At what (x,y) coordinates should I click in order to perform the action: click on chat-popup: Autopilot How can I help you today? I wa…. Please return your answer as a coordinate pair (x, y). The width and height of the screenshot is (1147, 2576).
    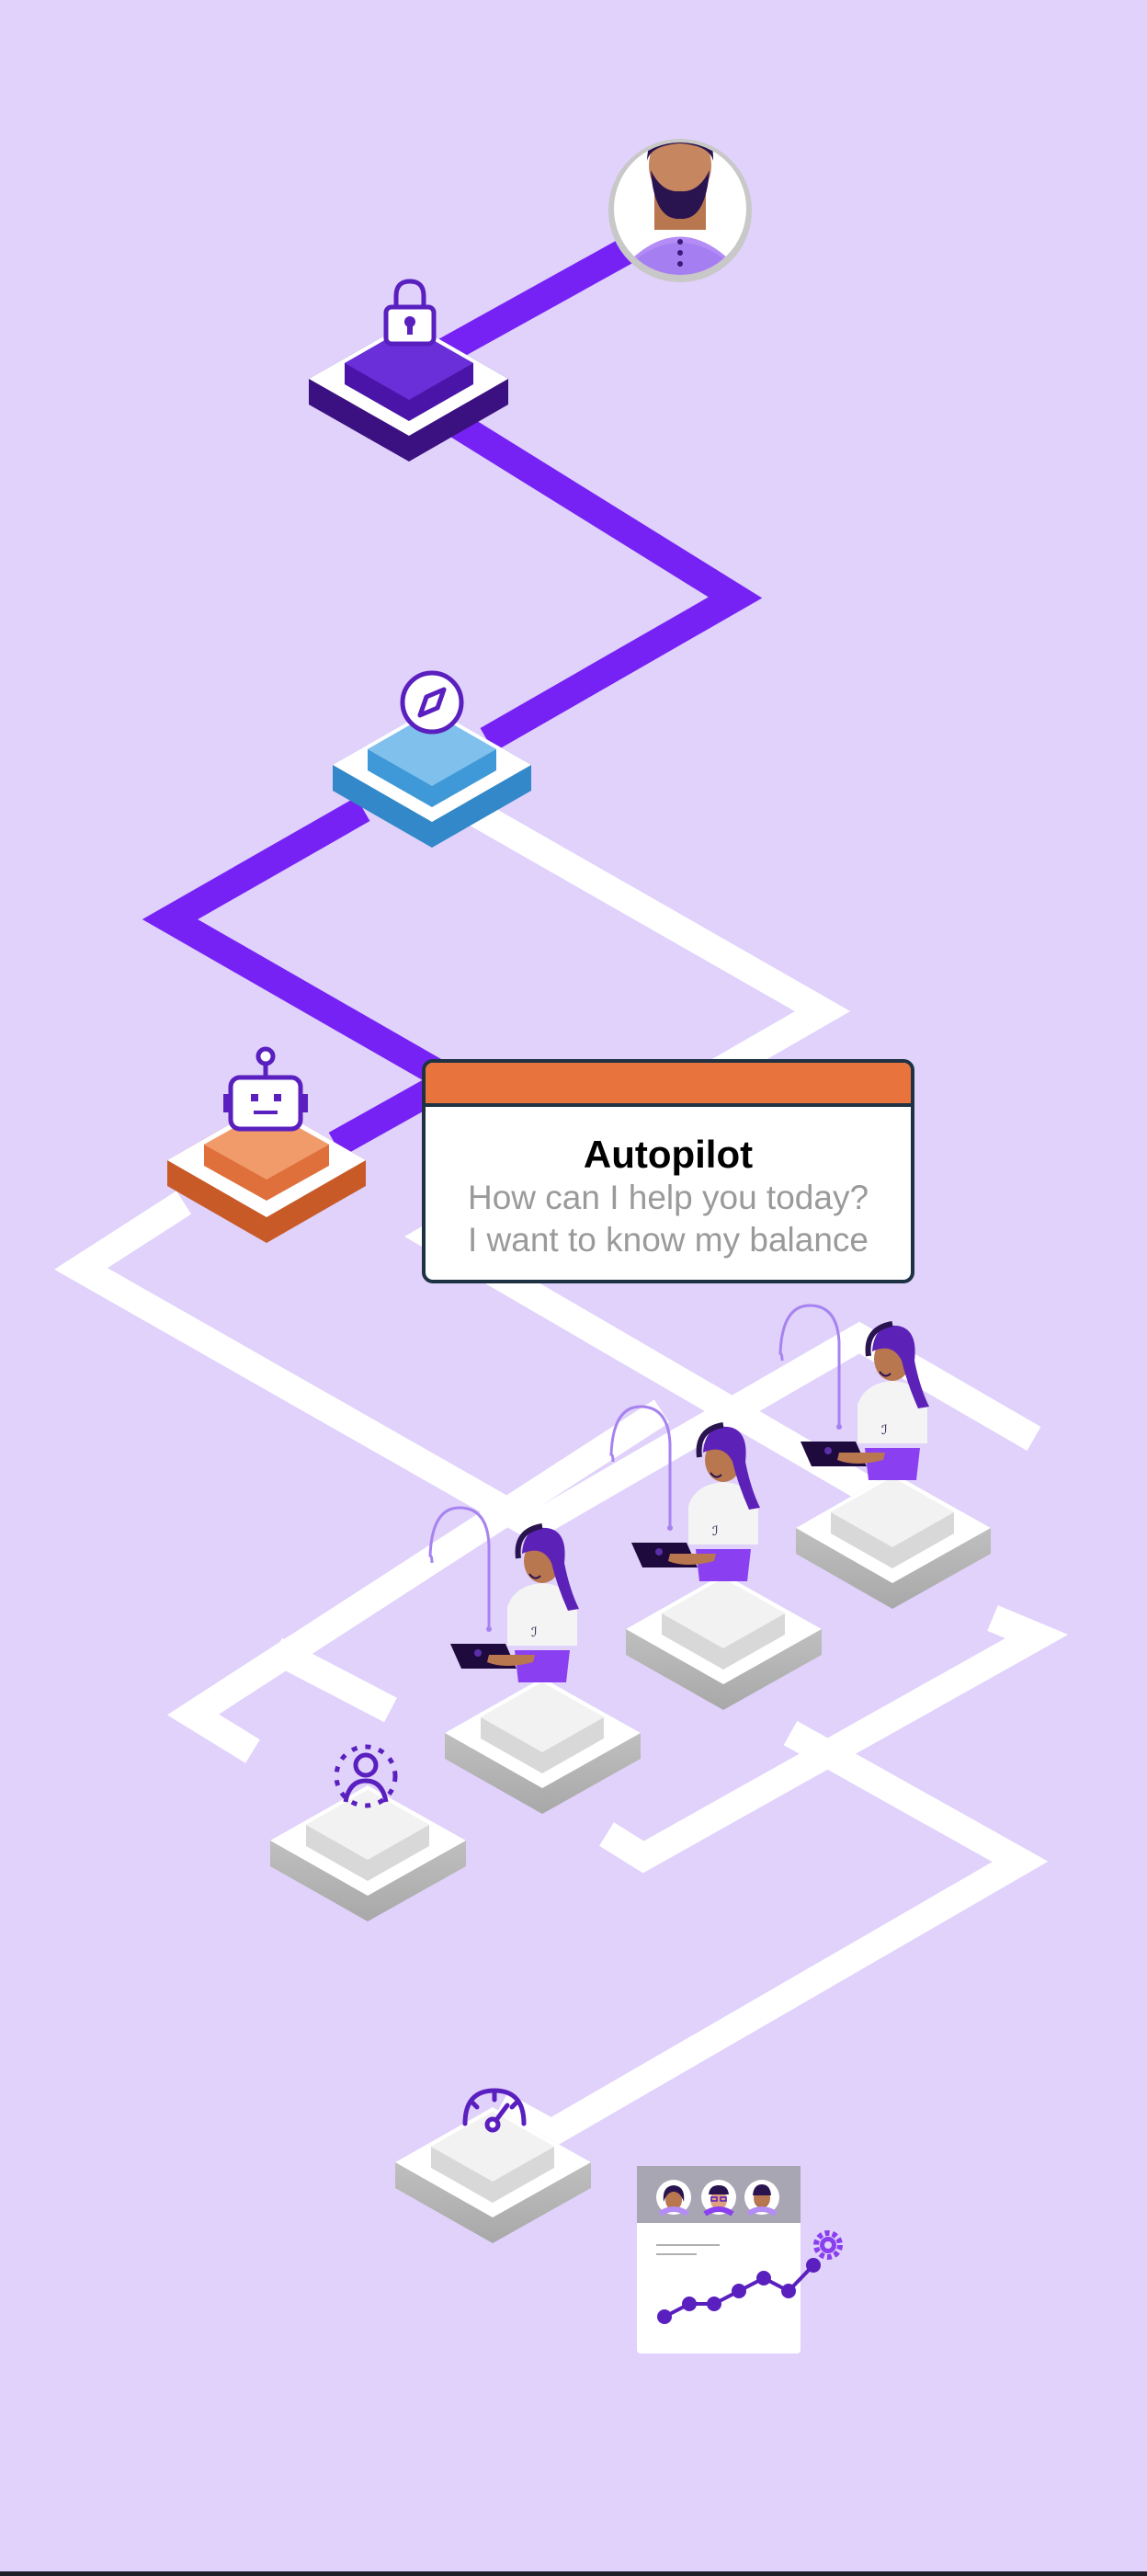
    Looking at the image, I should click on (668, 1171).